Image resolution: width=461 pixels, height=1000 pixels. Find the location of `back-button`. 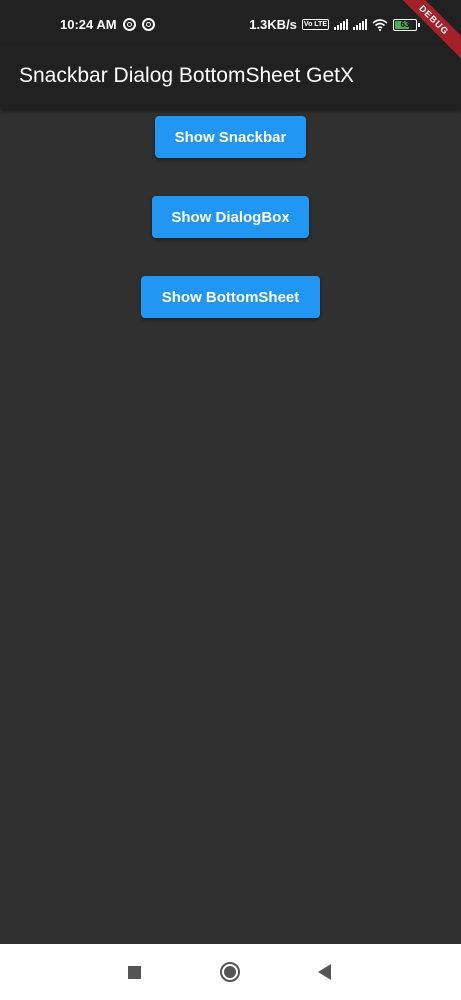

back-button is located at coordinates (324, 972).